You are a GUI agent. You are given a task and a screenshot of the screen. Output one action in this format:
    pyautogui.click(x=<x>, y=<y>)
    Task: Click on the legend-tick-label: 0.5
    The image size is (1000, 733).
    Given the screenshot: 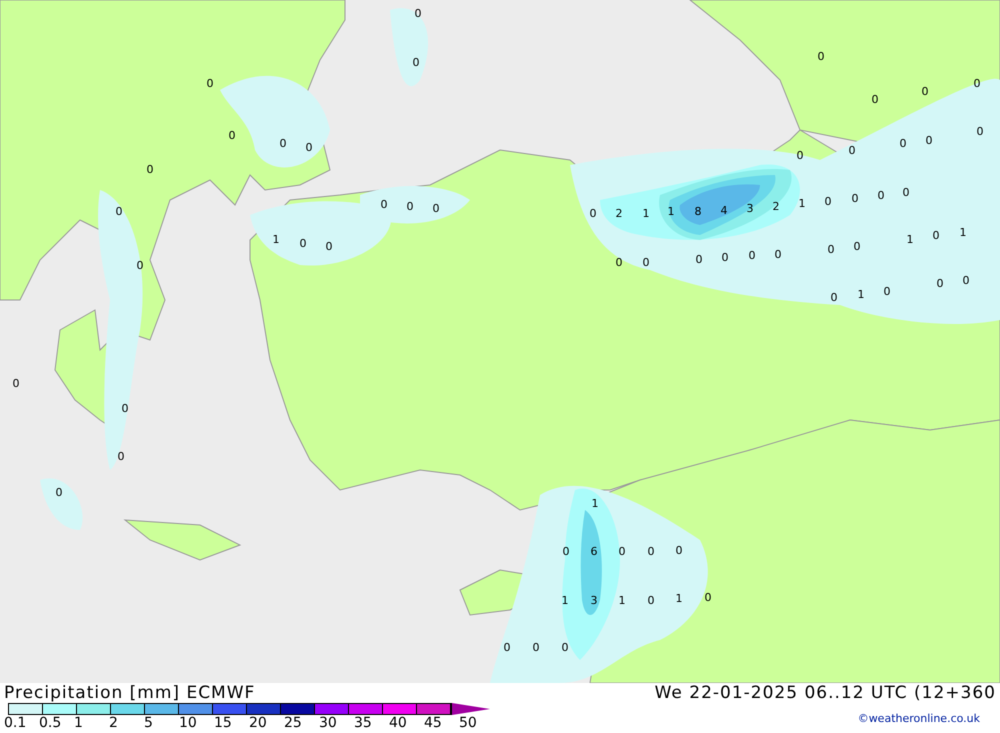 What is the action you would take?
    pyautogui.click(x=50, y=723)
    